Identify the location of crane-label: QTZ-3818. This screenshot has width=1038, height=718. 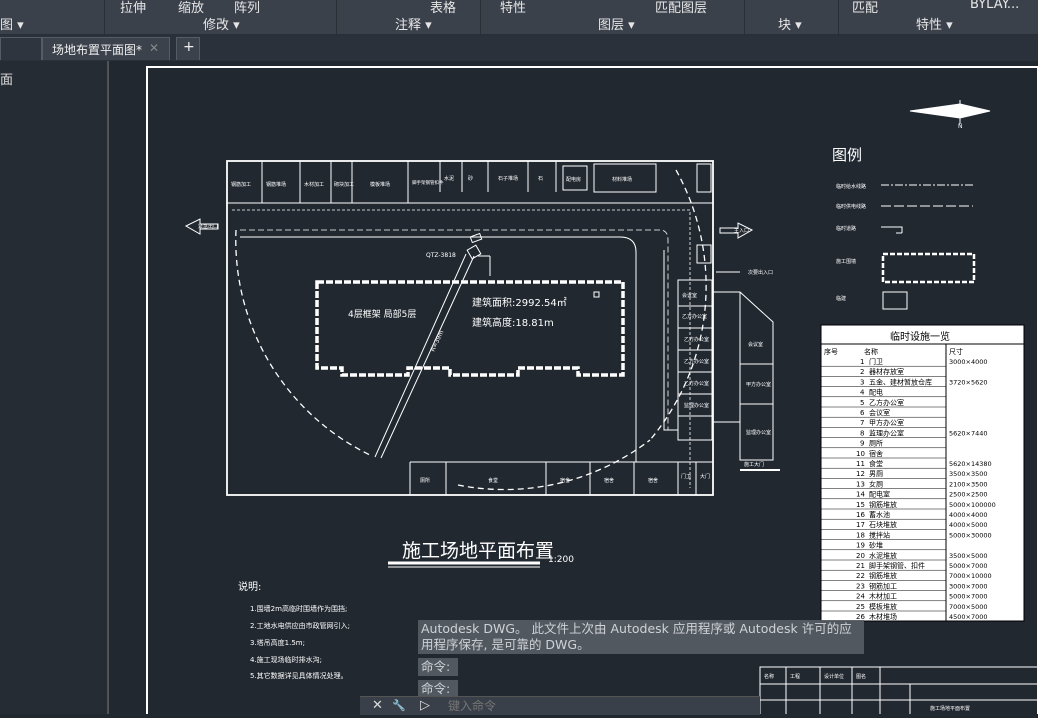
(441, 255).